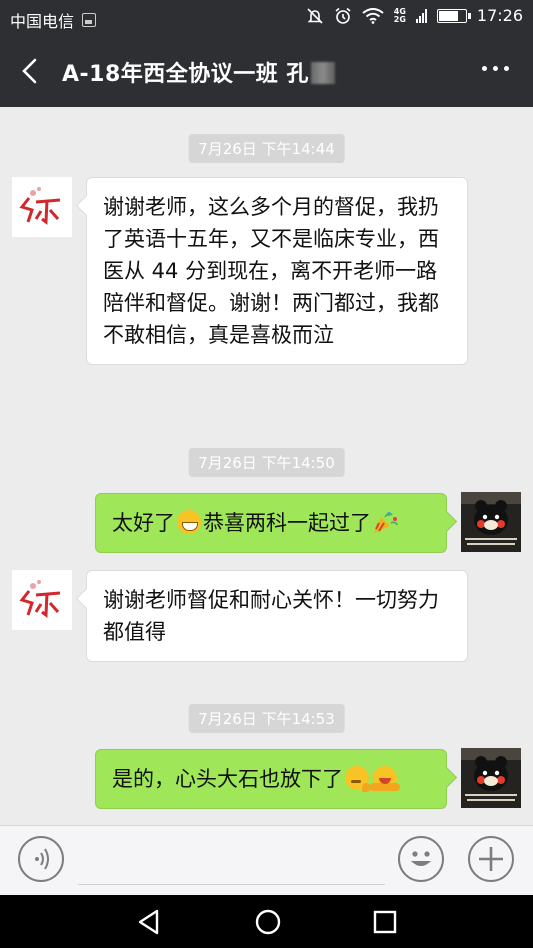  I want to click on chat-header: A-18年西全协议一班 孔, so click(266, 71).